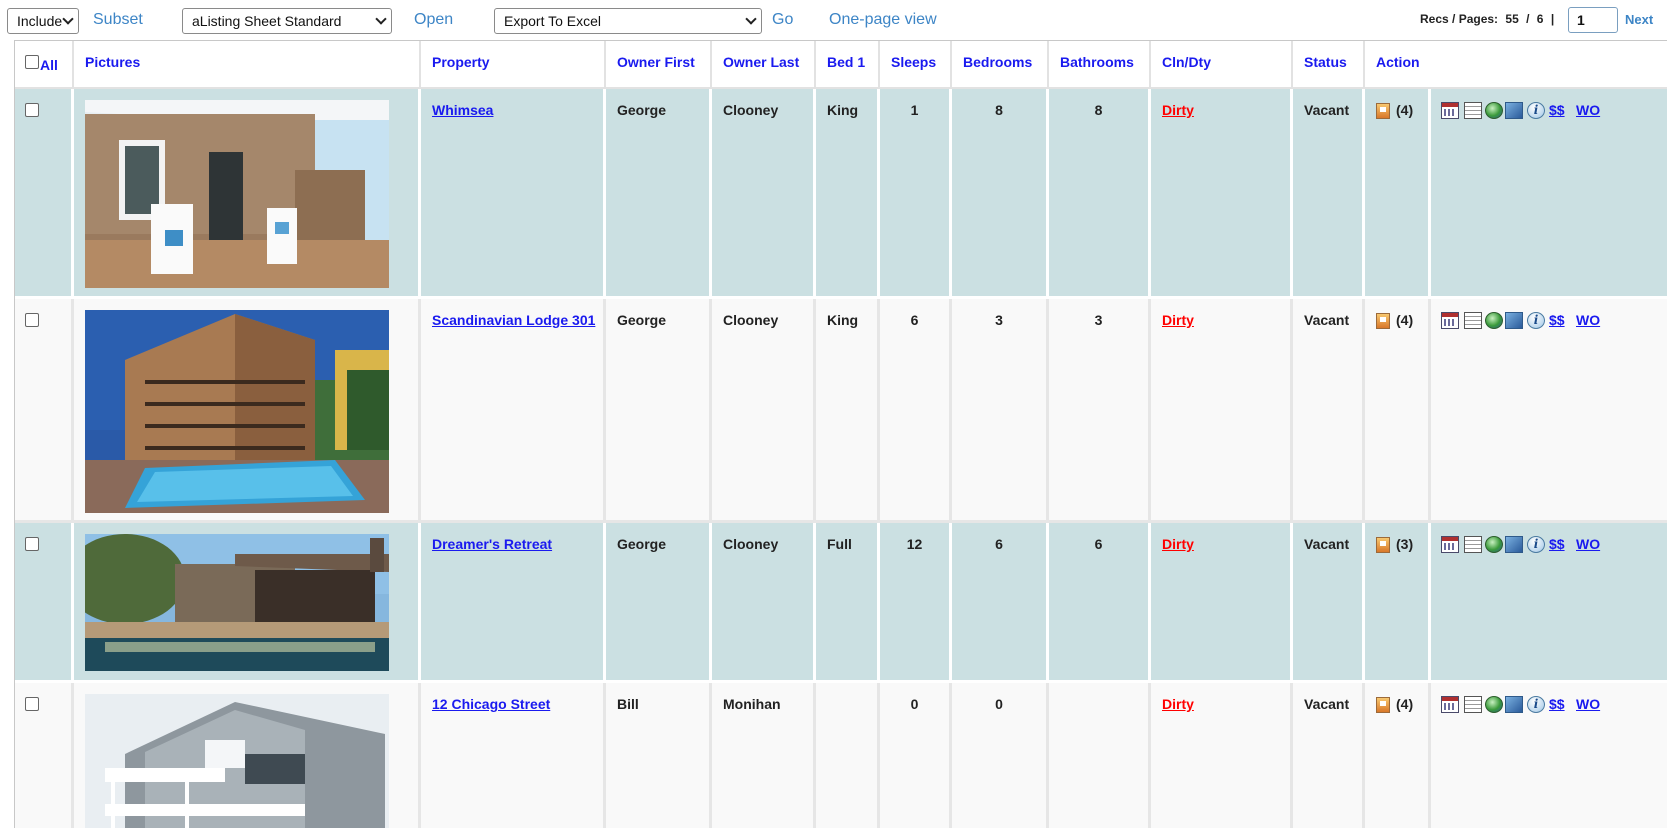 The width and height of the screenshot is (1667, 828). What do you see at coordinates (492, 544) in the screenshot?
I see `property-link: Dreamer's Retreat` at bounding box center [492, 544].